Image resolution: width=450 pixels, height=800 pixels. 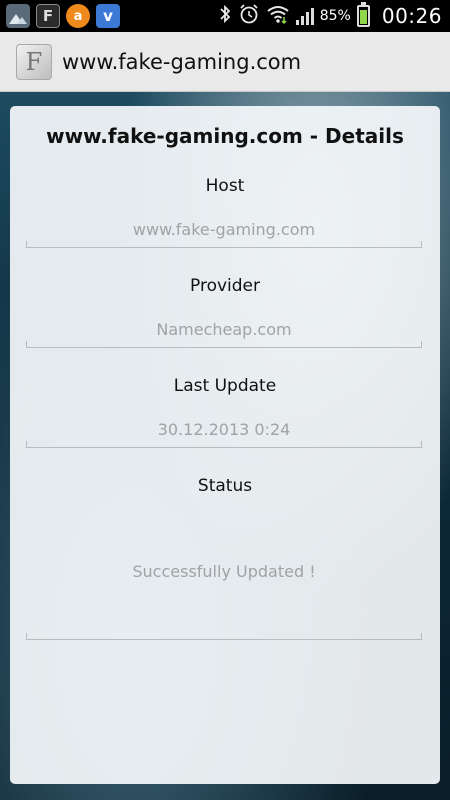 I want to click on status-bar: F a v 85% 00:26, so click(x=225, y=16).